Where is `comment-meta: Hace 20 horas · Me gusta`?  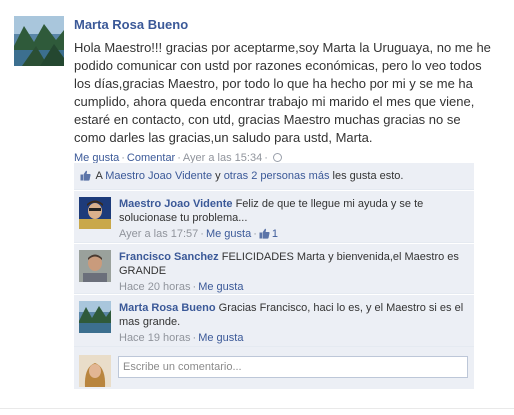 comment-meta: Hace 20 horas · Me gusta is located at coordinates (181, 287).